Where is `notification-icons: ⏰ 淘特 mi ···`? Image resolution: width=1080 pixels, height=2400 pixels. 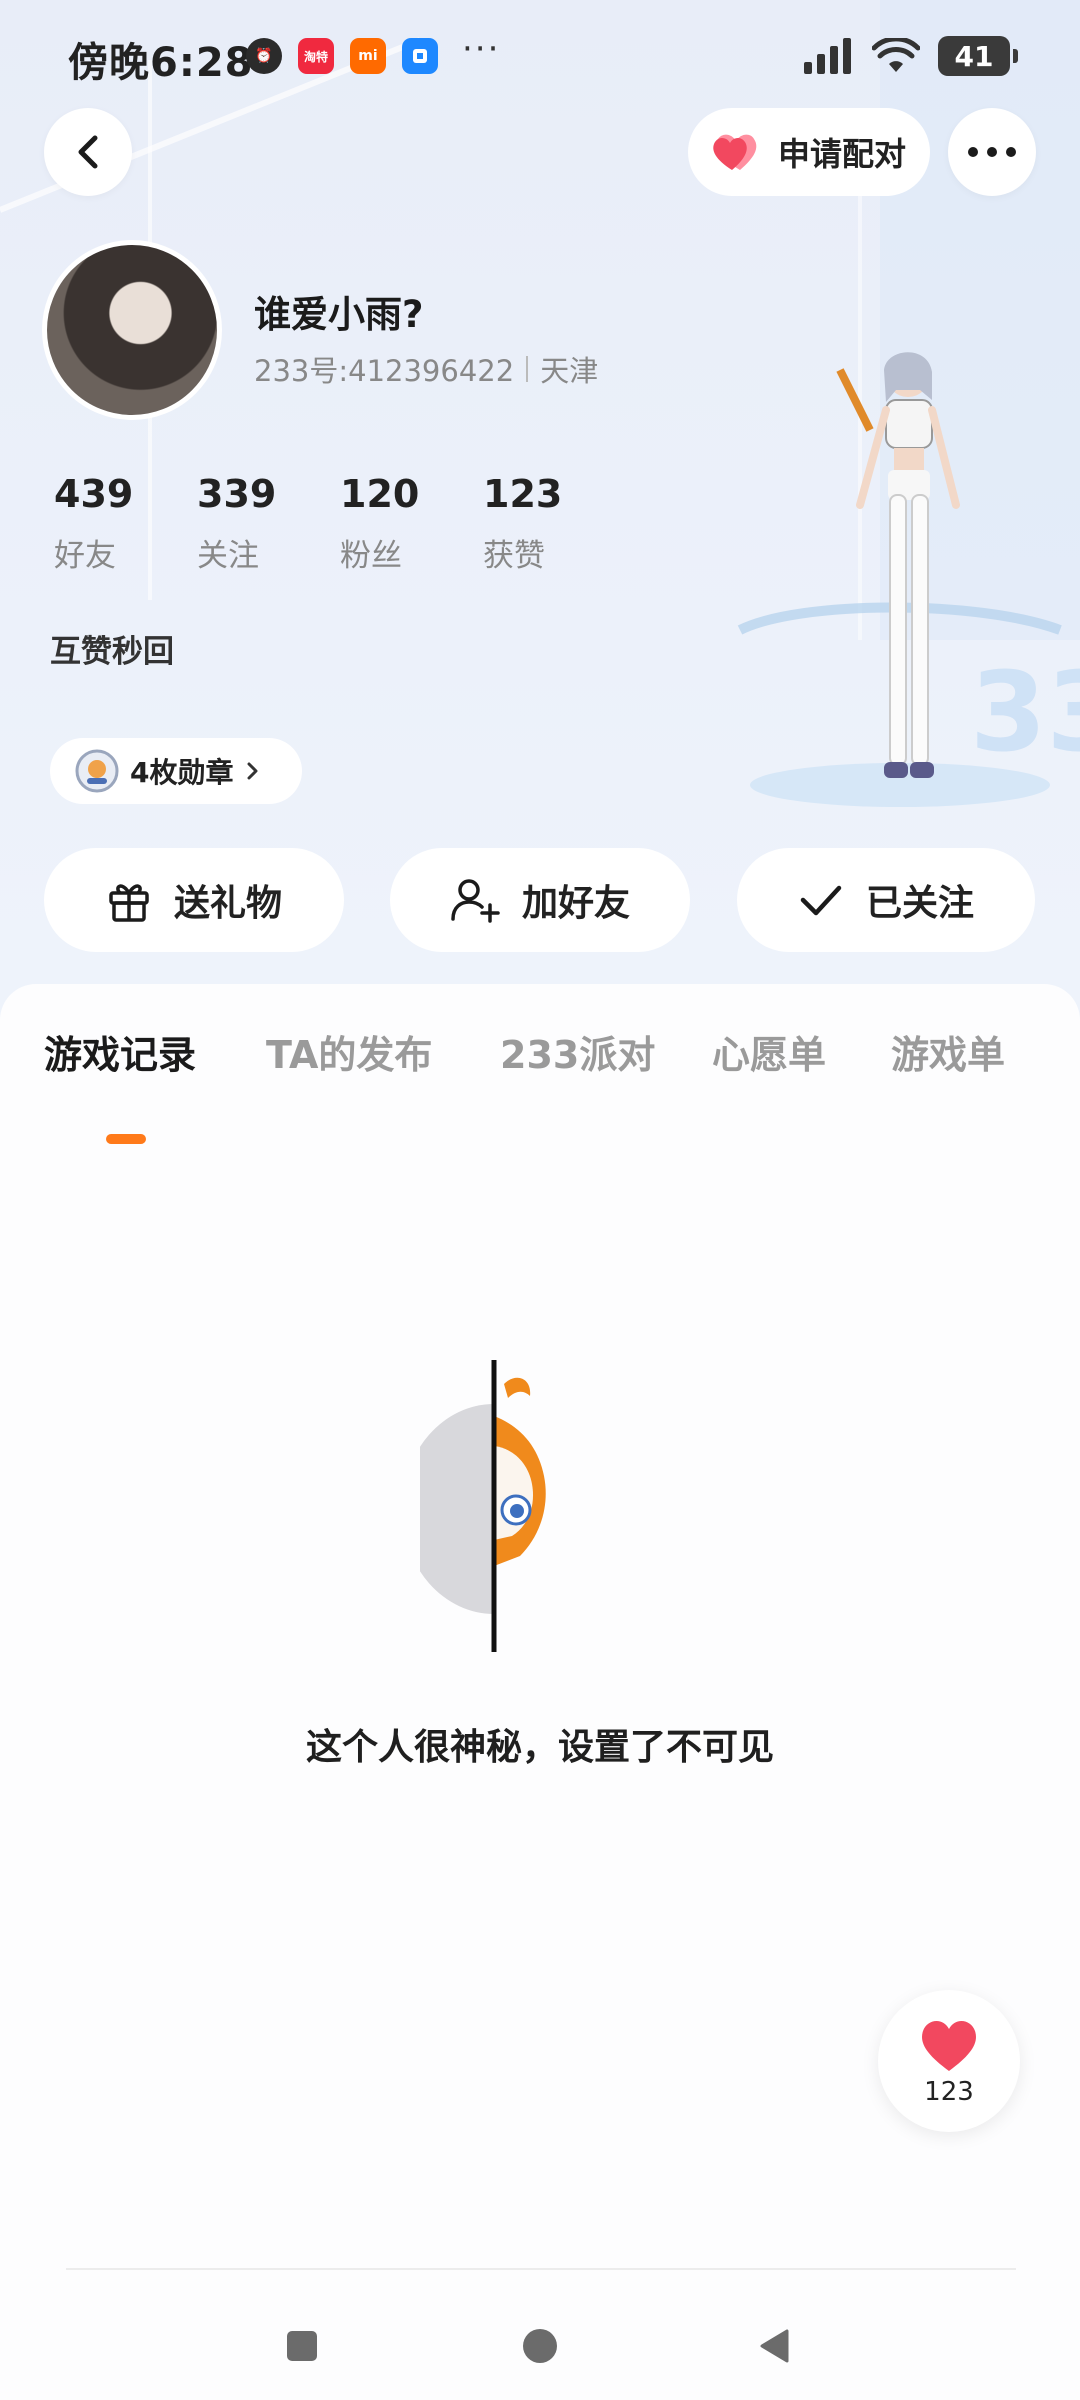 notification-icons: ⏰ 淘特 mi ··· is located at coordinates (373, 51).